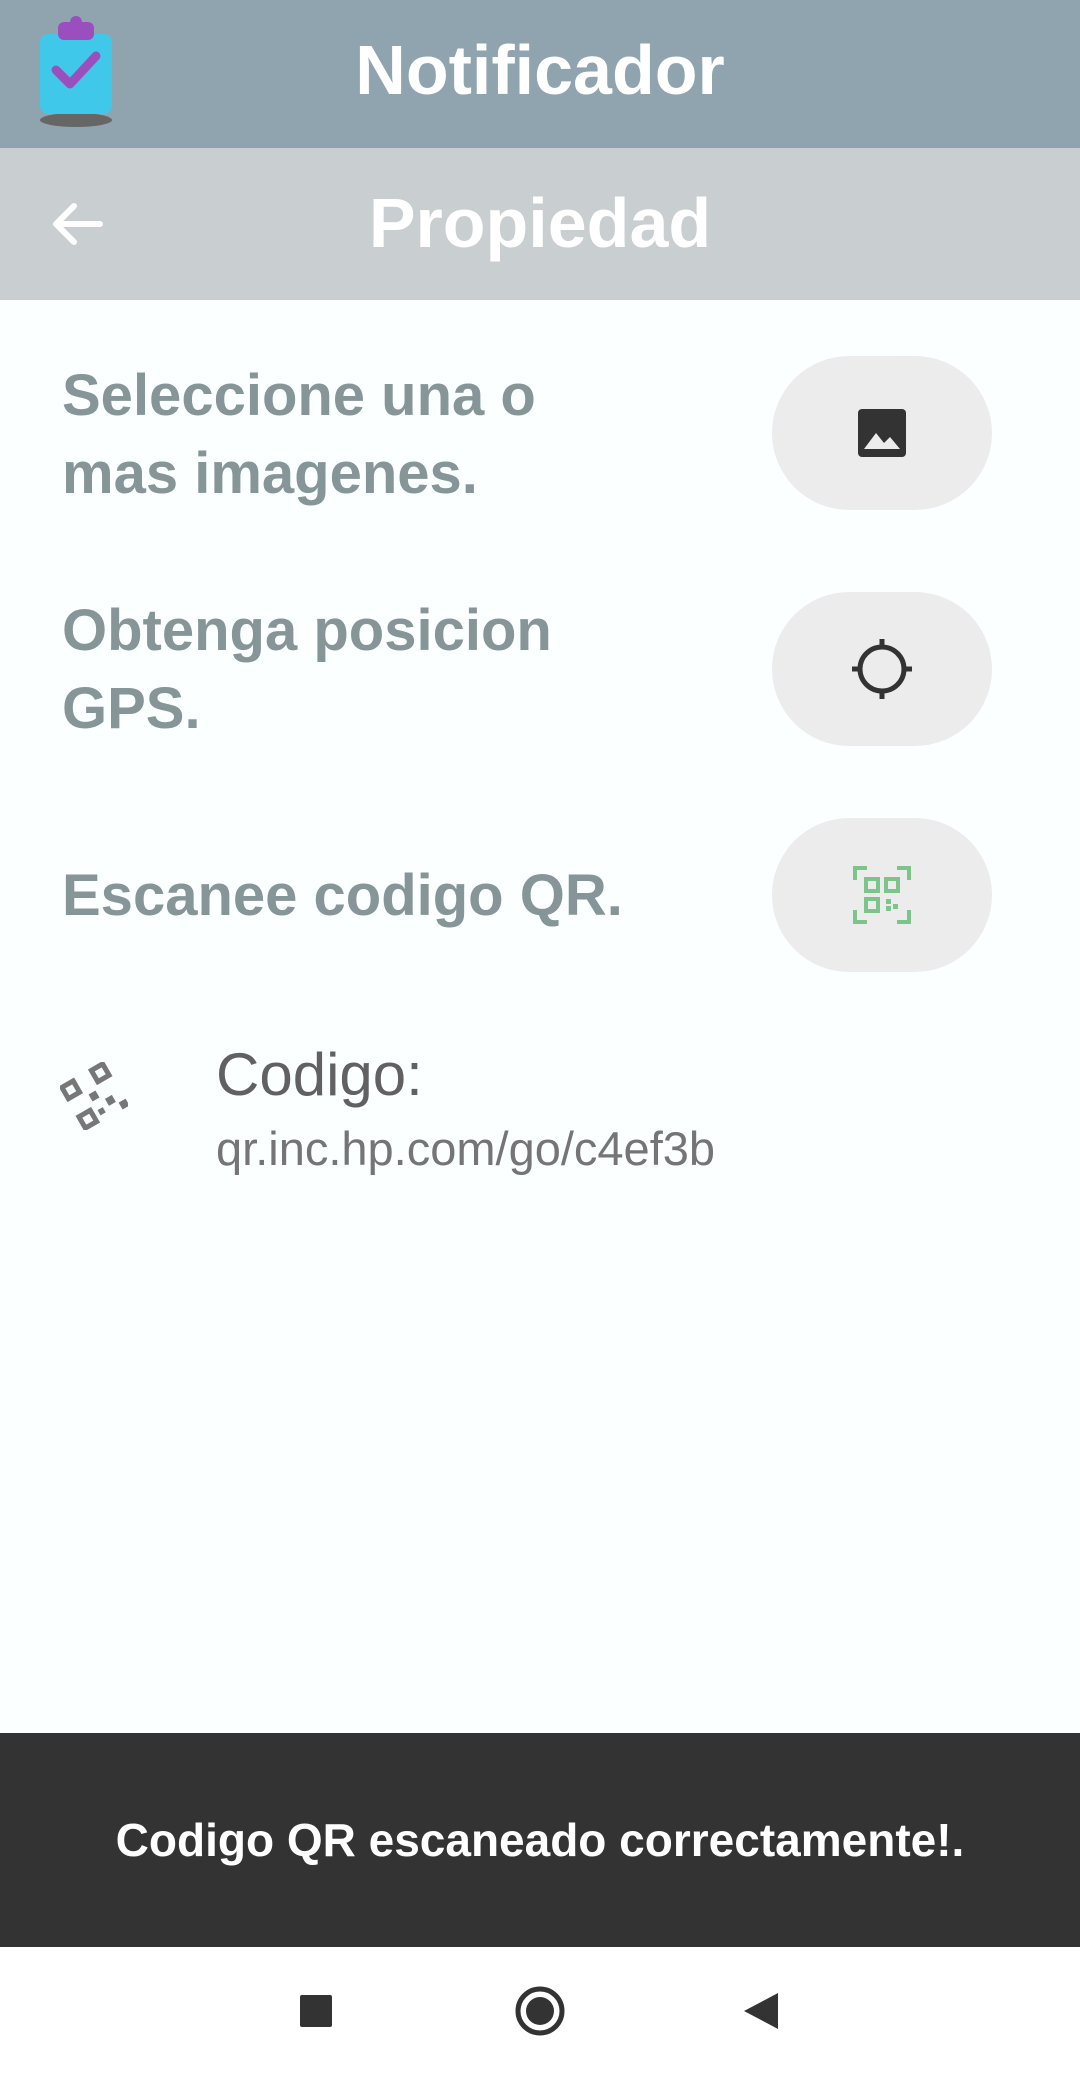 This screenshot has width=1080, height=2077. Describe the element at coordinates (319, 1074) in the screenshot. I see `code-label: Codigo:` at that location.